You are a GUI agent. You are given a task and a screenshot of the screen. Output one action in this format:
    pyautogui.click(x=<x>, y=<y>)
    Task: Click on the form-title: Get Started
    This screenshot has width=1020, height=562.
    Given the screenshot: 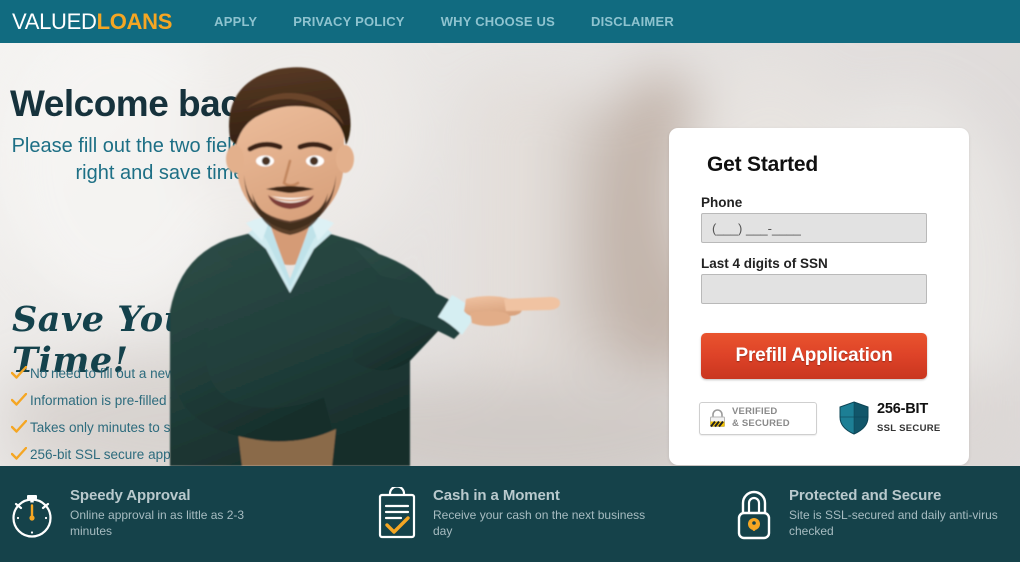 What is the action you would take?
    pyautogui.click(x=762, y=164)
    